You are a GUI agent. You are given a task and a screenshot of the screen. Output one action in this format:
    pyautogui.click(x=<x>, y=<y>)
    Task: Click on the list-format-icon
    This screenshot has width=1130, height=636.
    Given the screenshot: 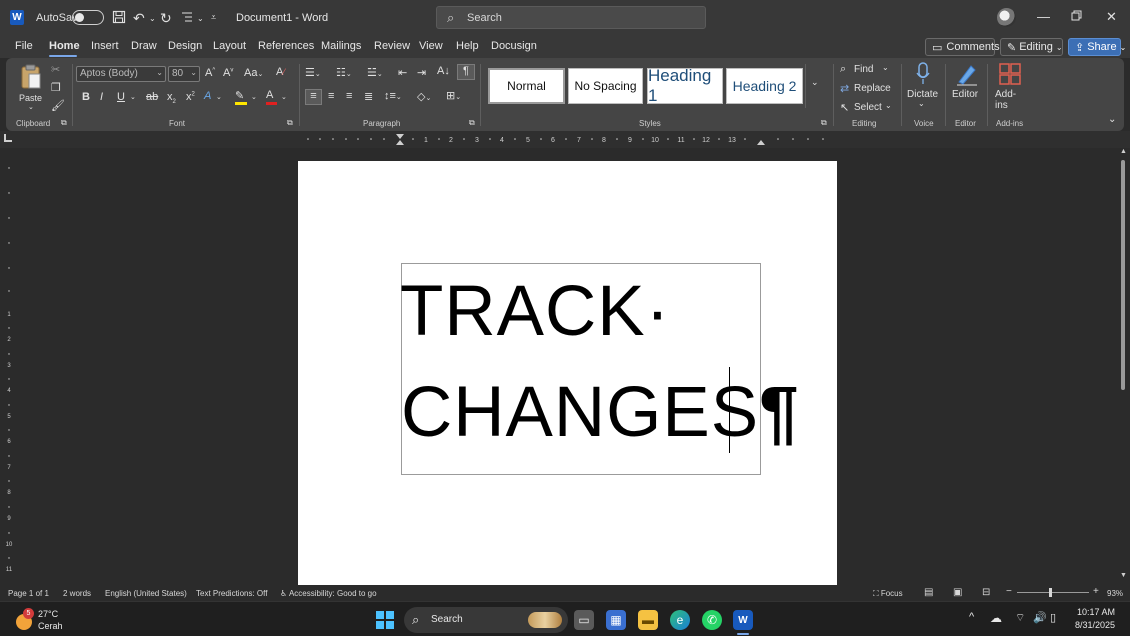 What is the action you would take?
    pyautogui.click(x=187, y=18)
    